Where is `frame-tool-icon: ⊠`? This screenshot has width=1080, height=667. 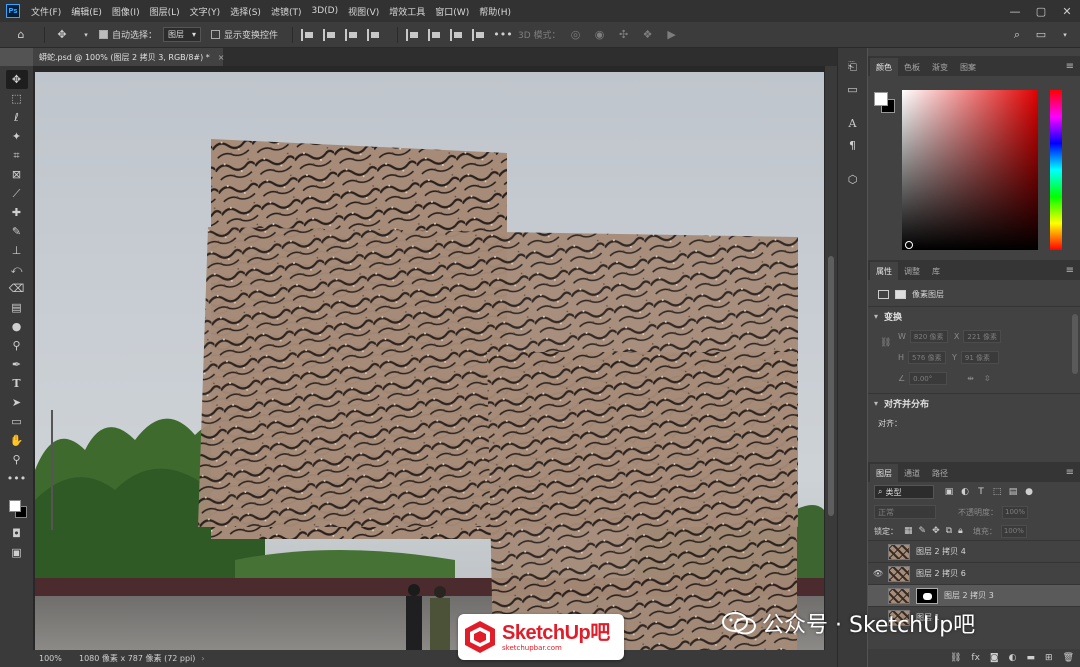
frame-tool-icon: ⊠ is located at coordinates (17, 174).